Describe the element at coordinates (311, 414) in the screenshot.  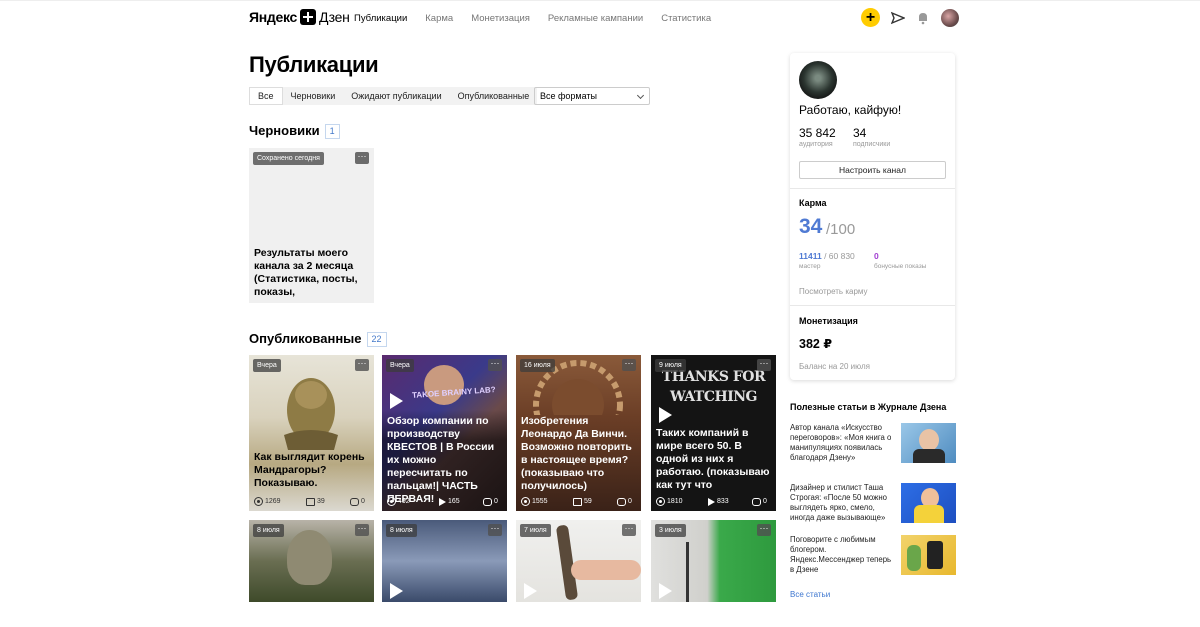
I see `mandrake-root-image` at that location.